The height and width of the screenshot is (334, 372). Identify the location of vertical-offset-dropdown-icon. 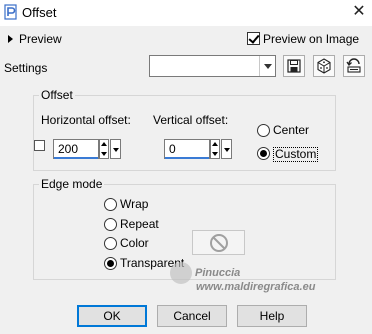
(226, 149).